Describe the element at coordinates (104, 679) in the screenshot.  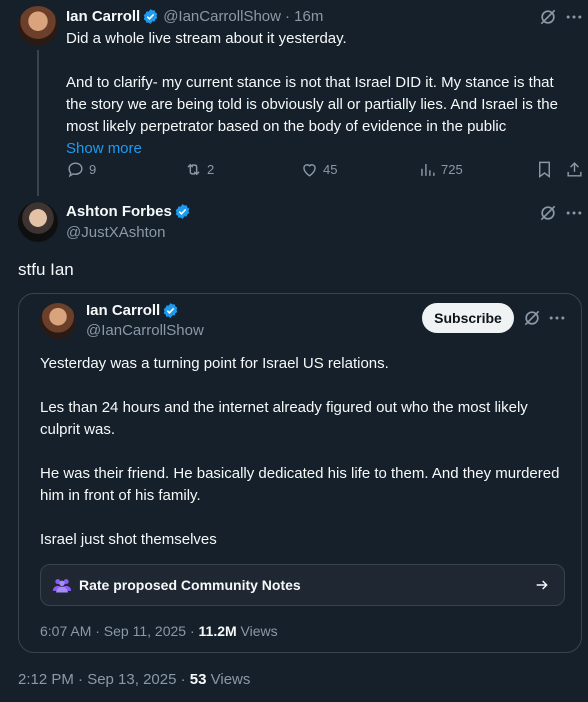
I see `tweet-timestamp: 2:12 PM · Sep 13, 2025 ·` at that location.